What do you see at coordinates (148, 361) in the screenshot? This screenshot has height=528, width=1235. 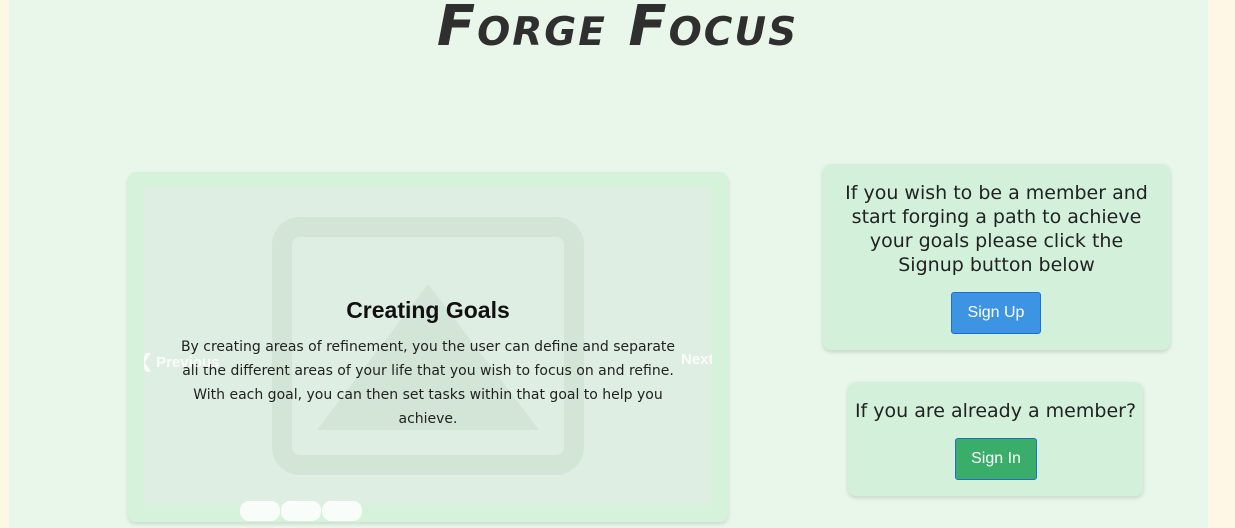 I see `chevron-left-icon: ❮` at bounding box center [148, 361].